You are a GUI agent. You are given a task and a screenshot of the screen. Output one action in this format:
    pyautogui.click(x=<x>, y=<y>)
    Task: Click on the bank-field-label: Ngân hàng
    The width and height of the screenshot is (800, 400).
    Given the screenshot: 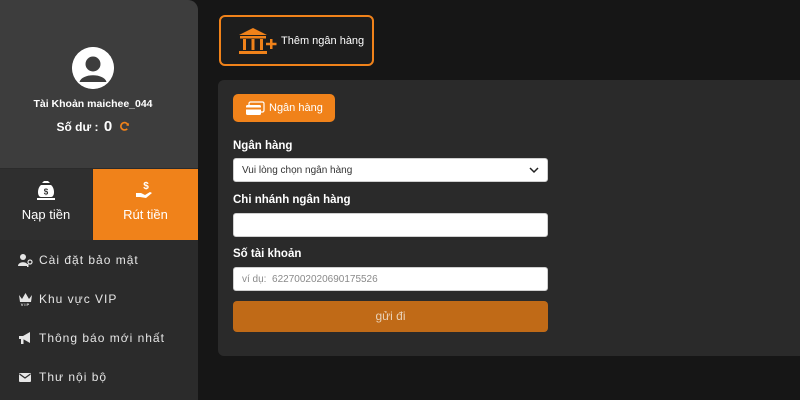 What is the action you would take?
    pyautogui.click(x=263, y=146)
    